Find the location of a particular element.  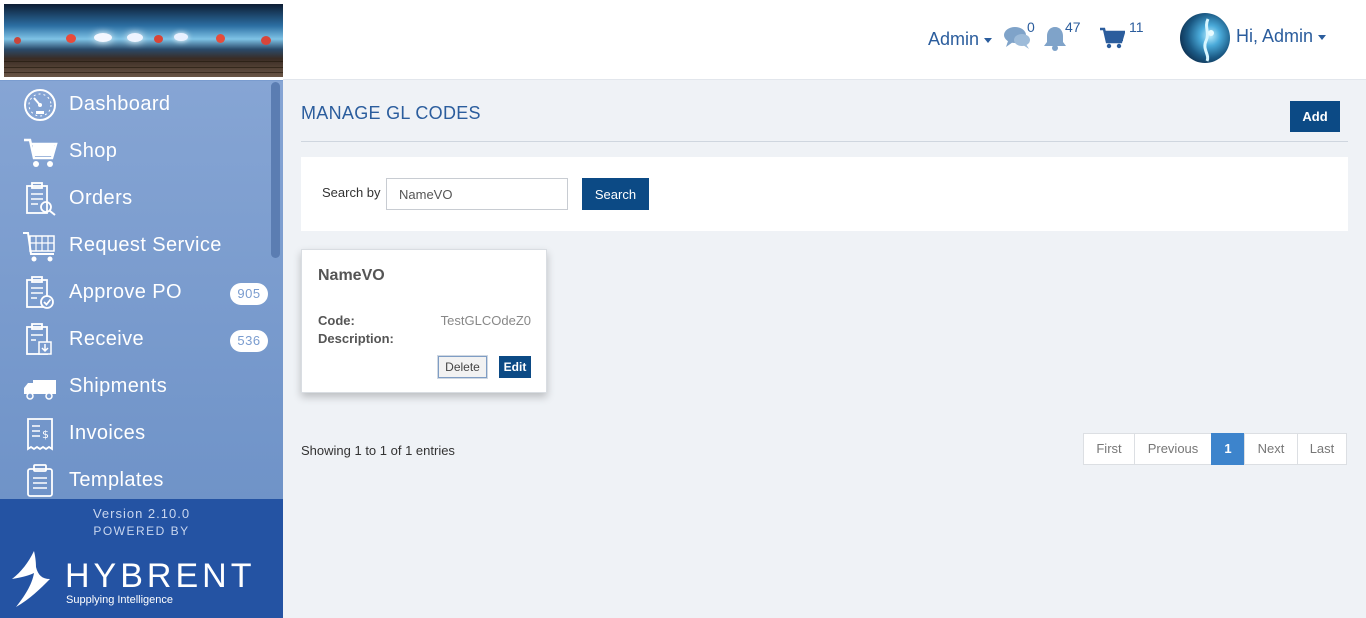

sidebar-item-label: Dashboard is located at coordinates (120, 104).